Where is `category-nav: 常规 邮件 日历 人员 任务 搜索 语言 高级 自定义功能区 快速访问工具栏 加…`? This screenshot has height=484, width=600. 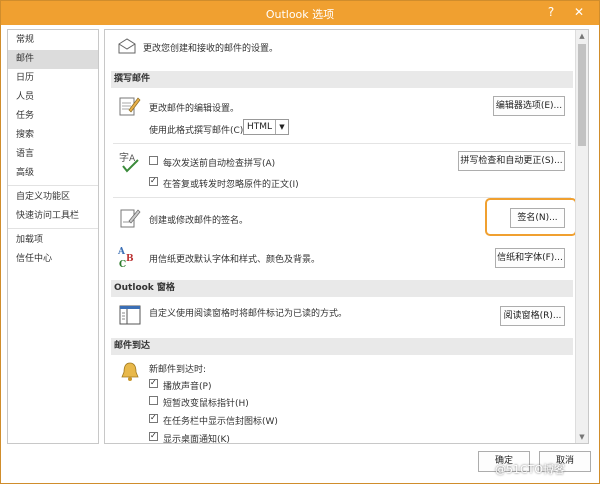
category-nav: 常规 邮件 日历 人员 任务 搜索 语言 高级 自定义功能区 快速访问工具栏 加… is located at coordinates (53, 236).